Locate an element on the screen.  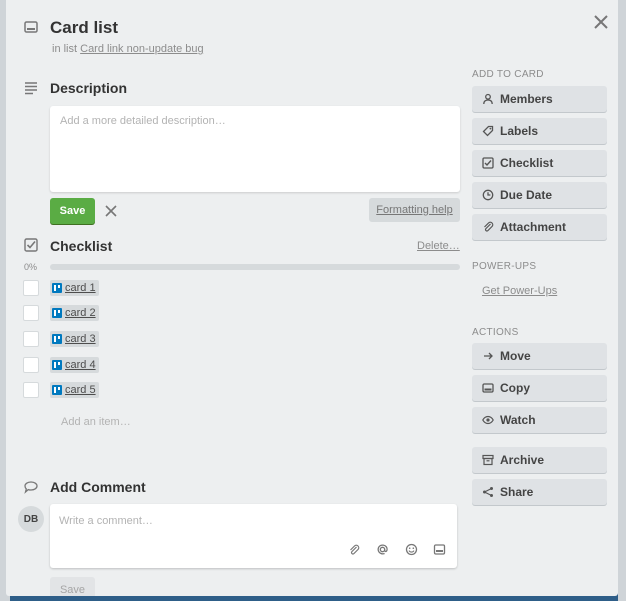
attachment-label: Attachment is located at coordinates (533, 227).